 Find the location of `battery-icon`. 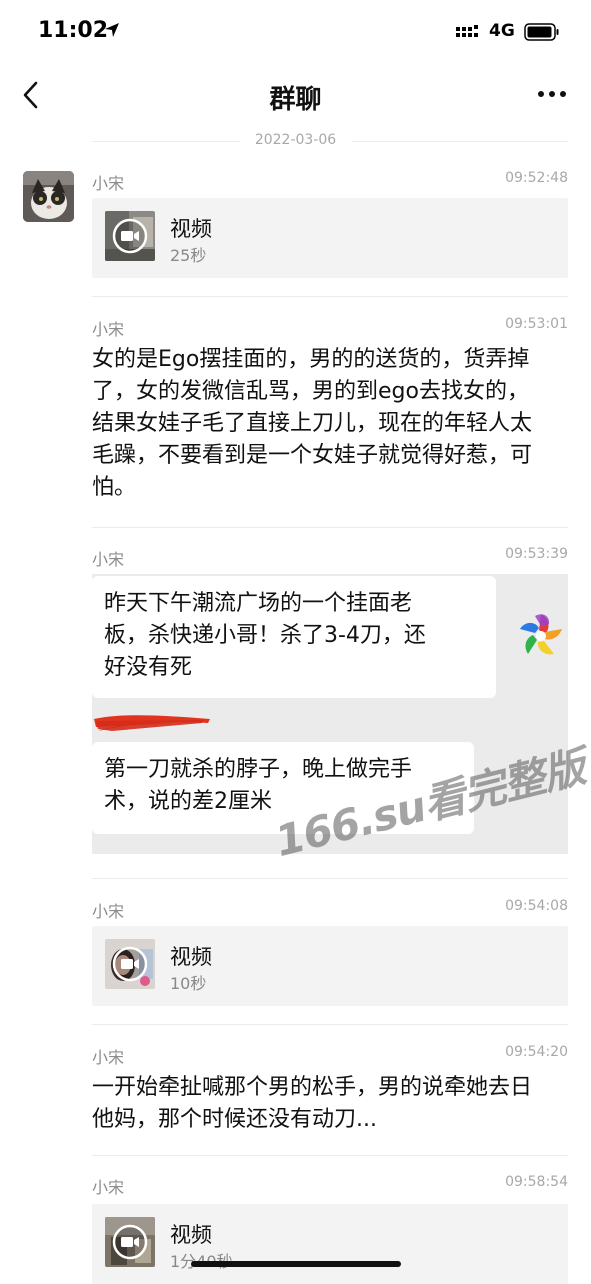

battery-icon is located at coordinates (541, 32).